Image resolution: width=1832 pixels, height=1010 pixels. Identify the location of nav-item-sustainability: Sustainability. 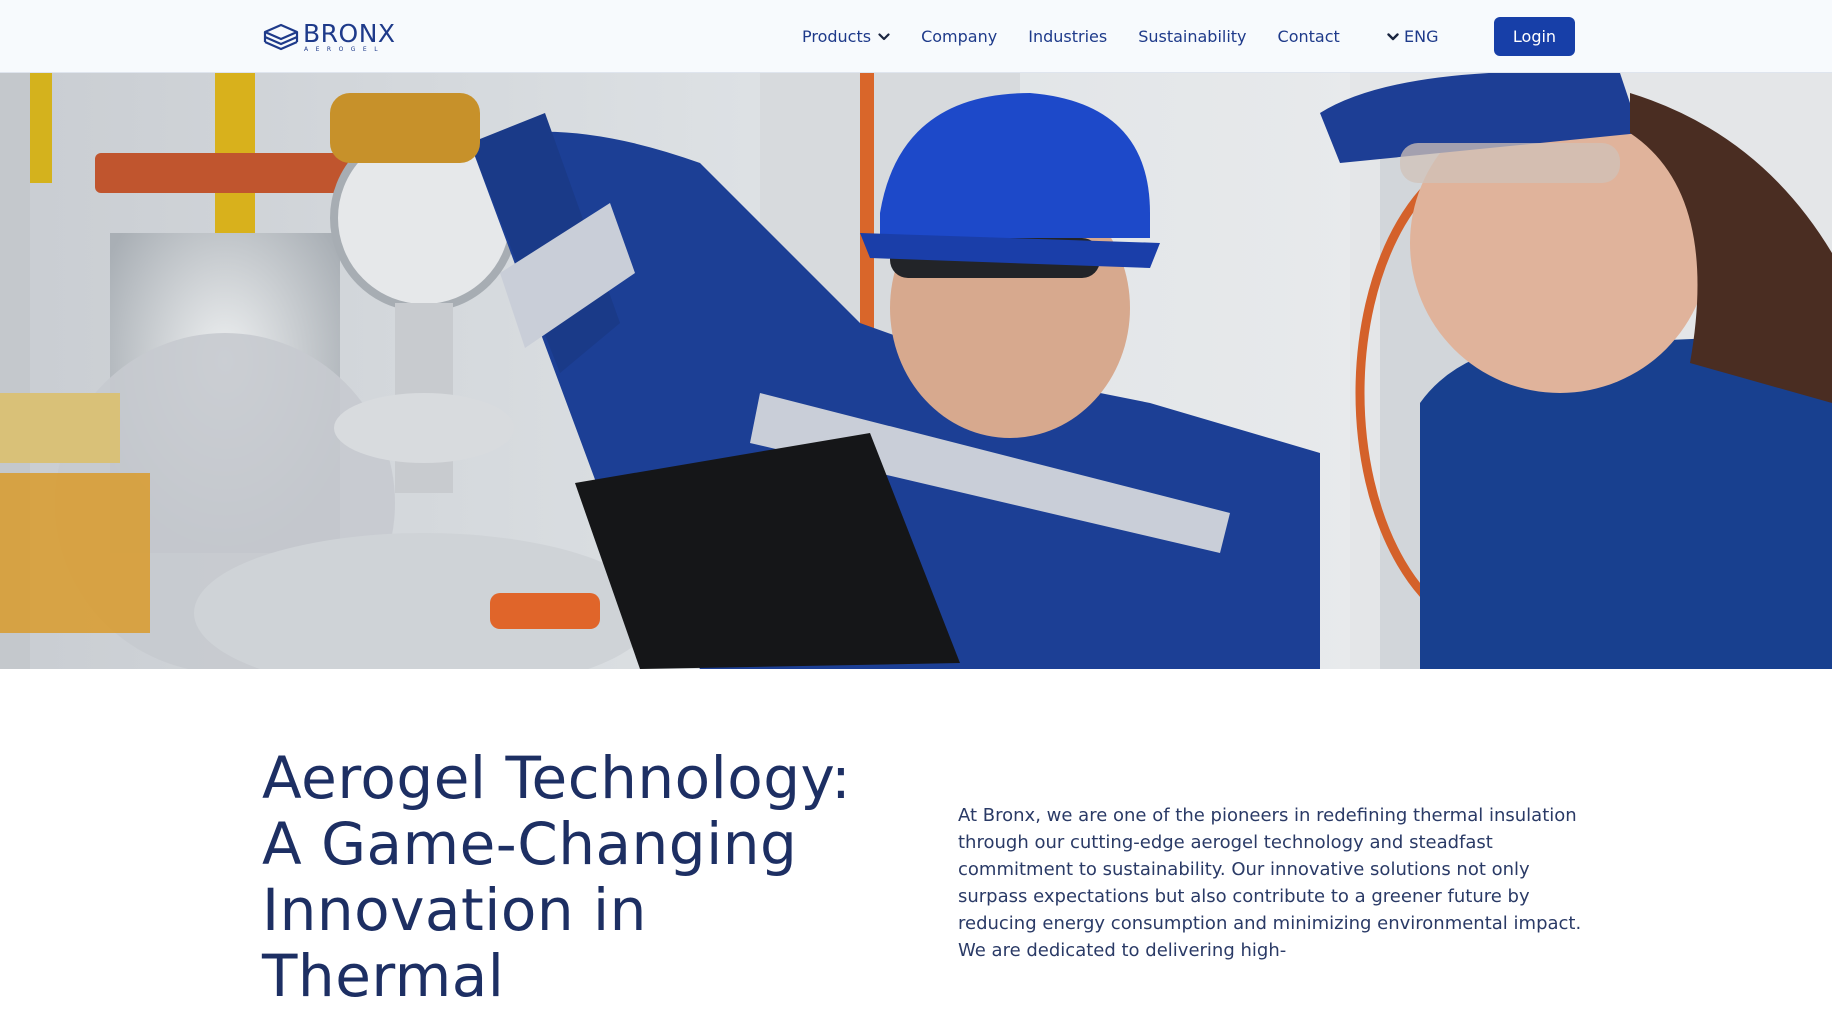
(1192, 36).